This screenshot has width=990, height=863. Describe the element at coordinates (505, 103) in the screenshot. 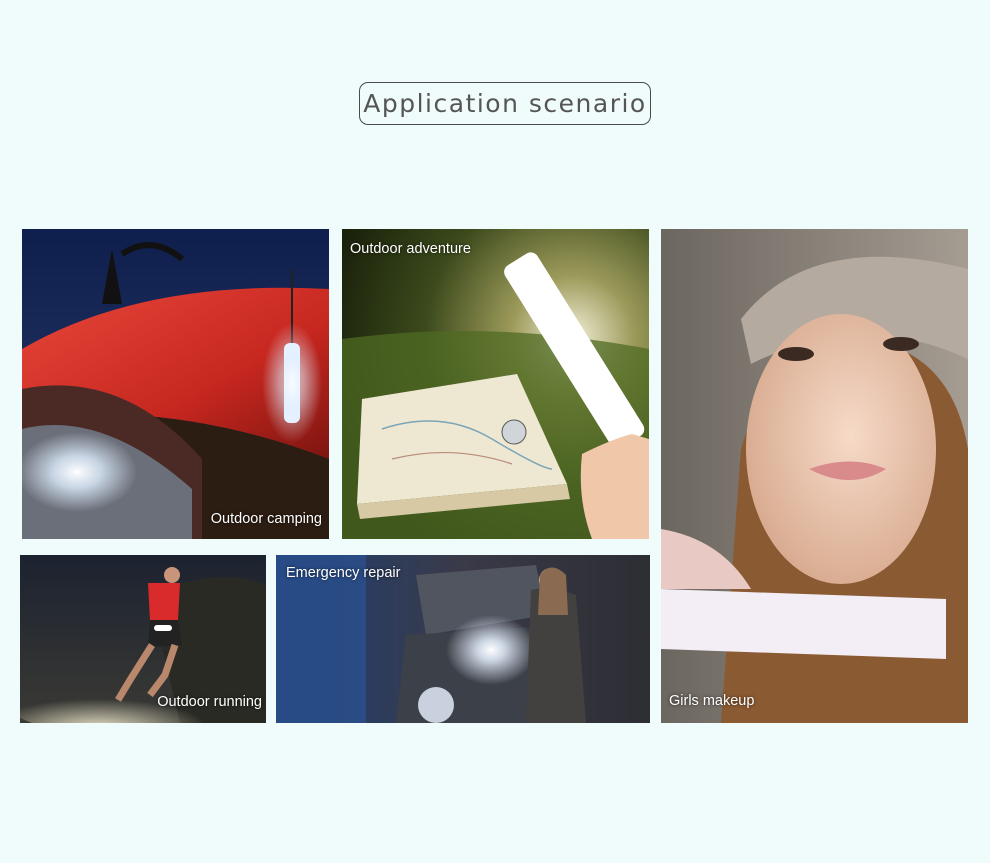

I see `section-title: Application scenario` at that location.